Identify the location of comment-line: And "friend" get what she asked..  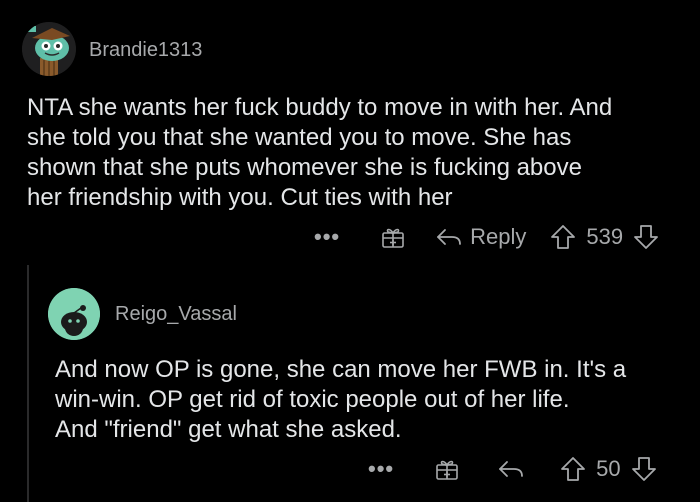
(228, 429).